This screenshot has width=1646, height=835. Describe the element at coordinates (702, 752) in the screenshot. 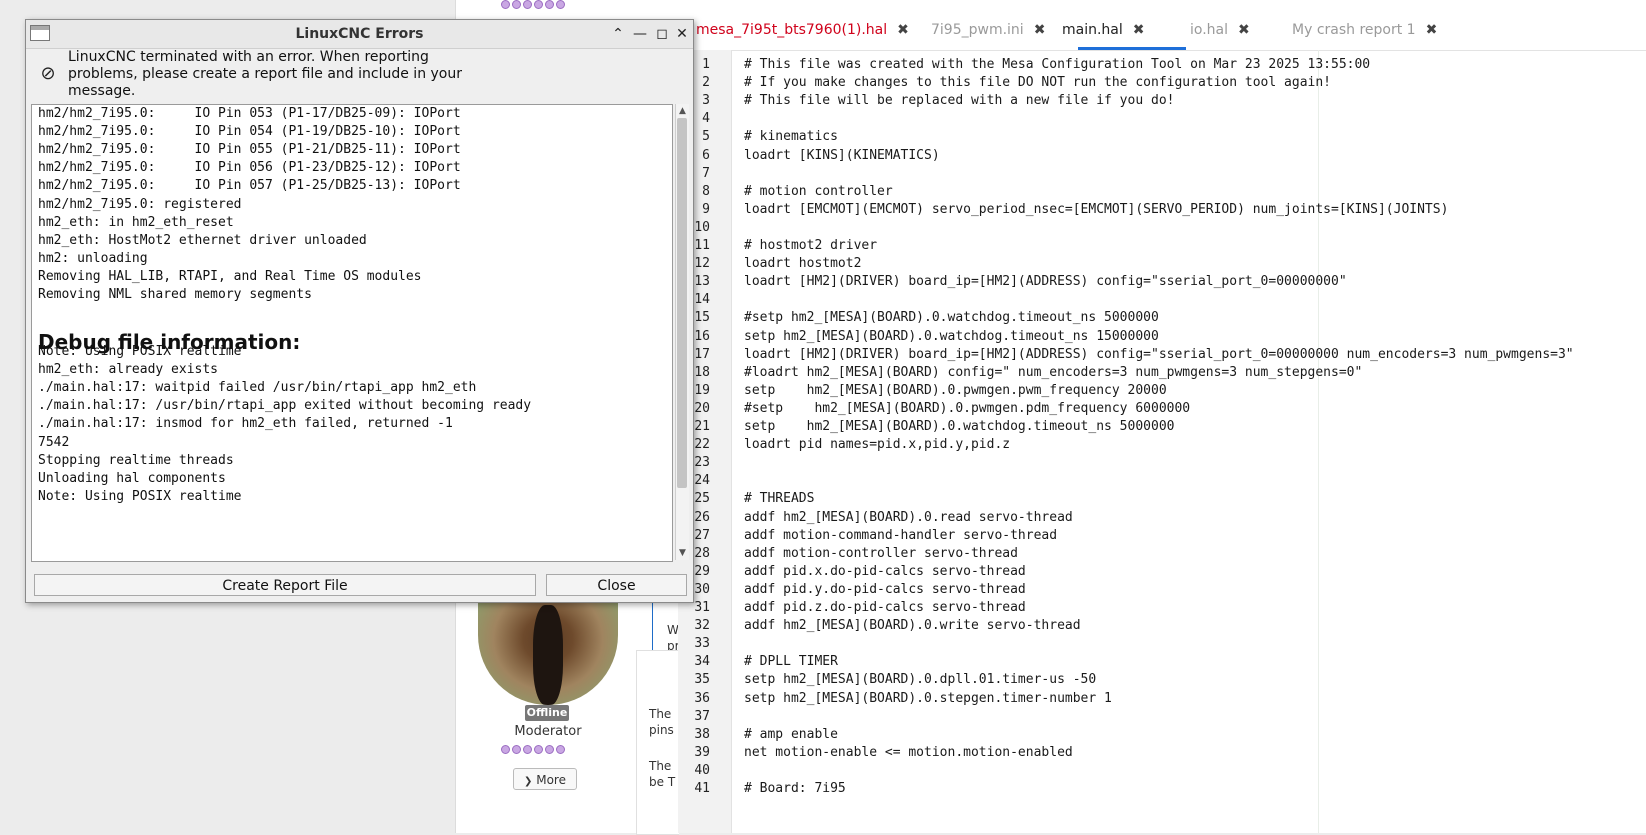

I see `line-number: 39` at that location.